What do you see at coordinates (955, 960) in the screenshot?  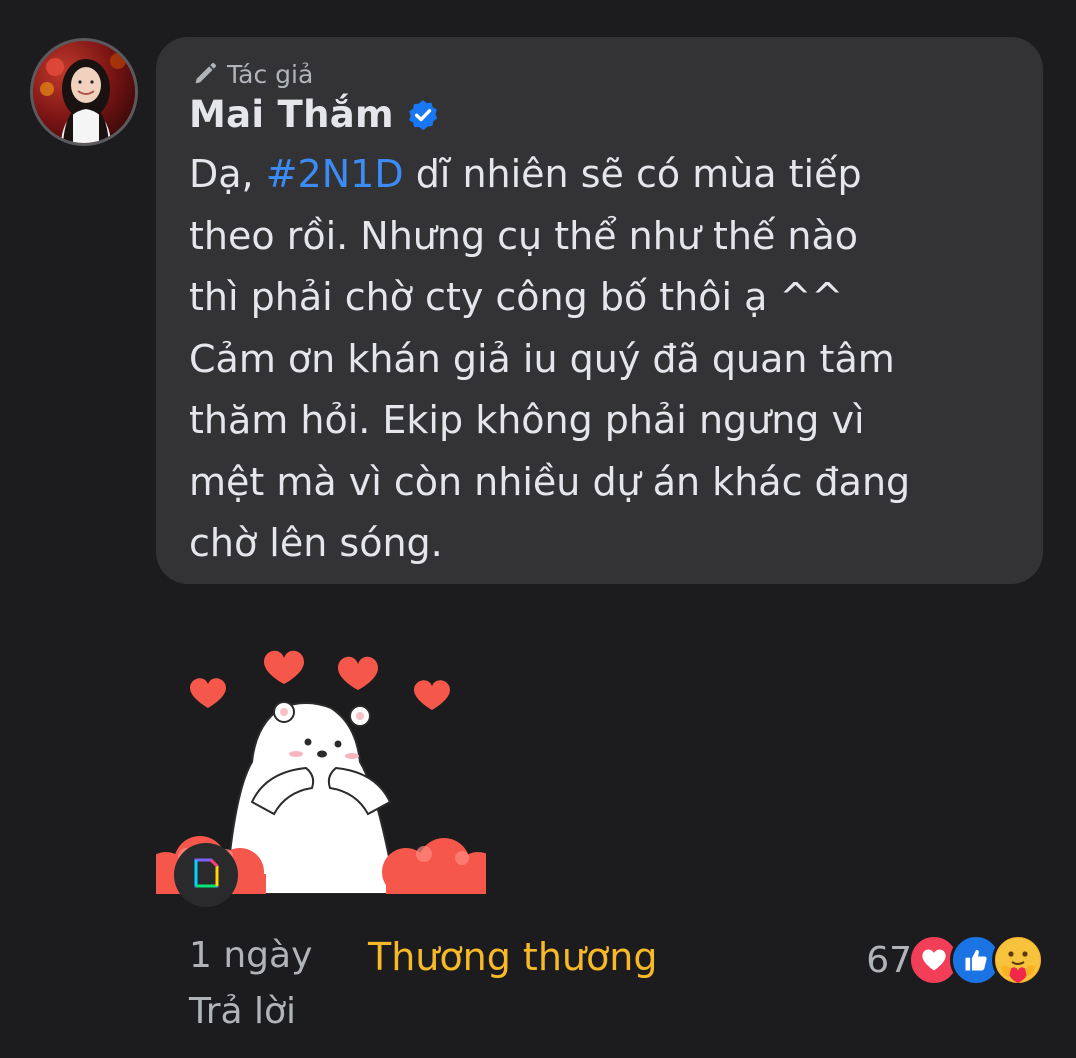 I see `reactions-summary: 67` at bounding box center [955, 960].